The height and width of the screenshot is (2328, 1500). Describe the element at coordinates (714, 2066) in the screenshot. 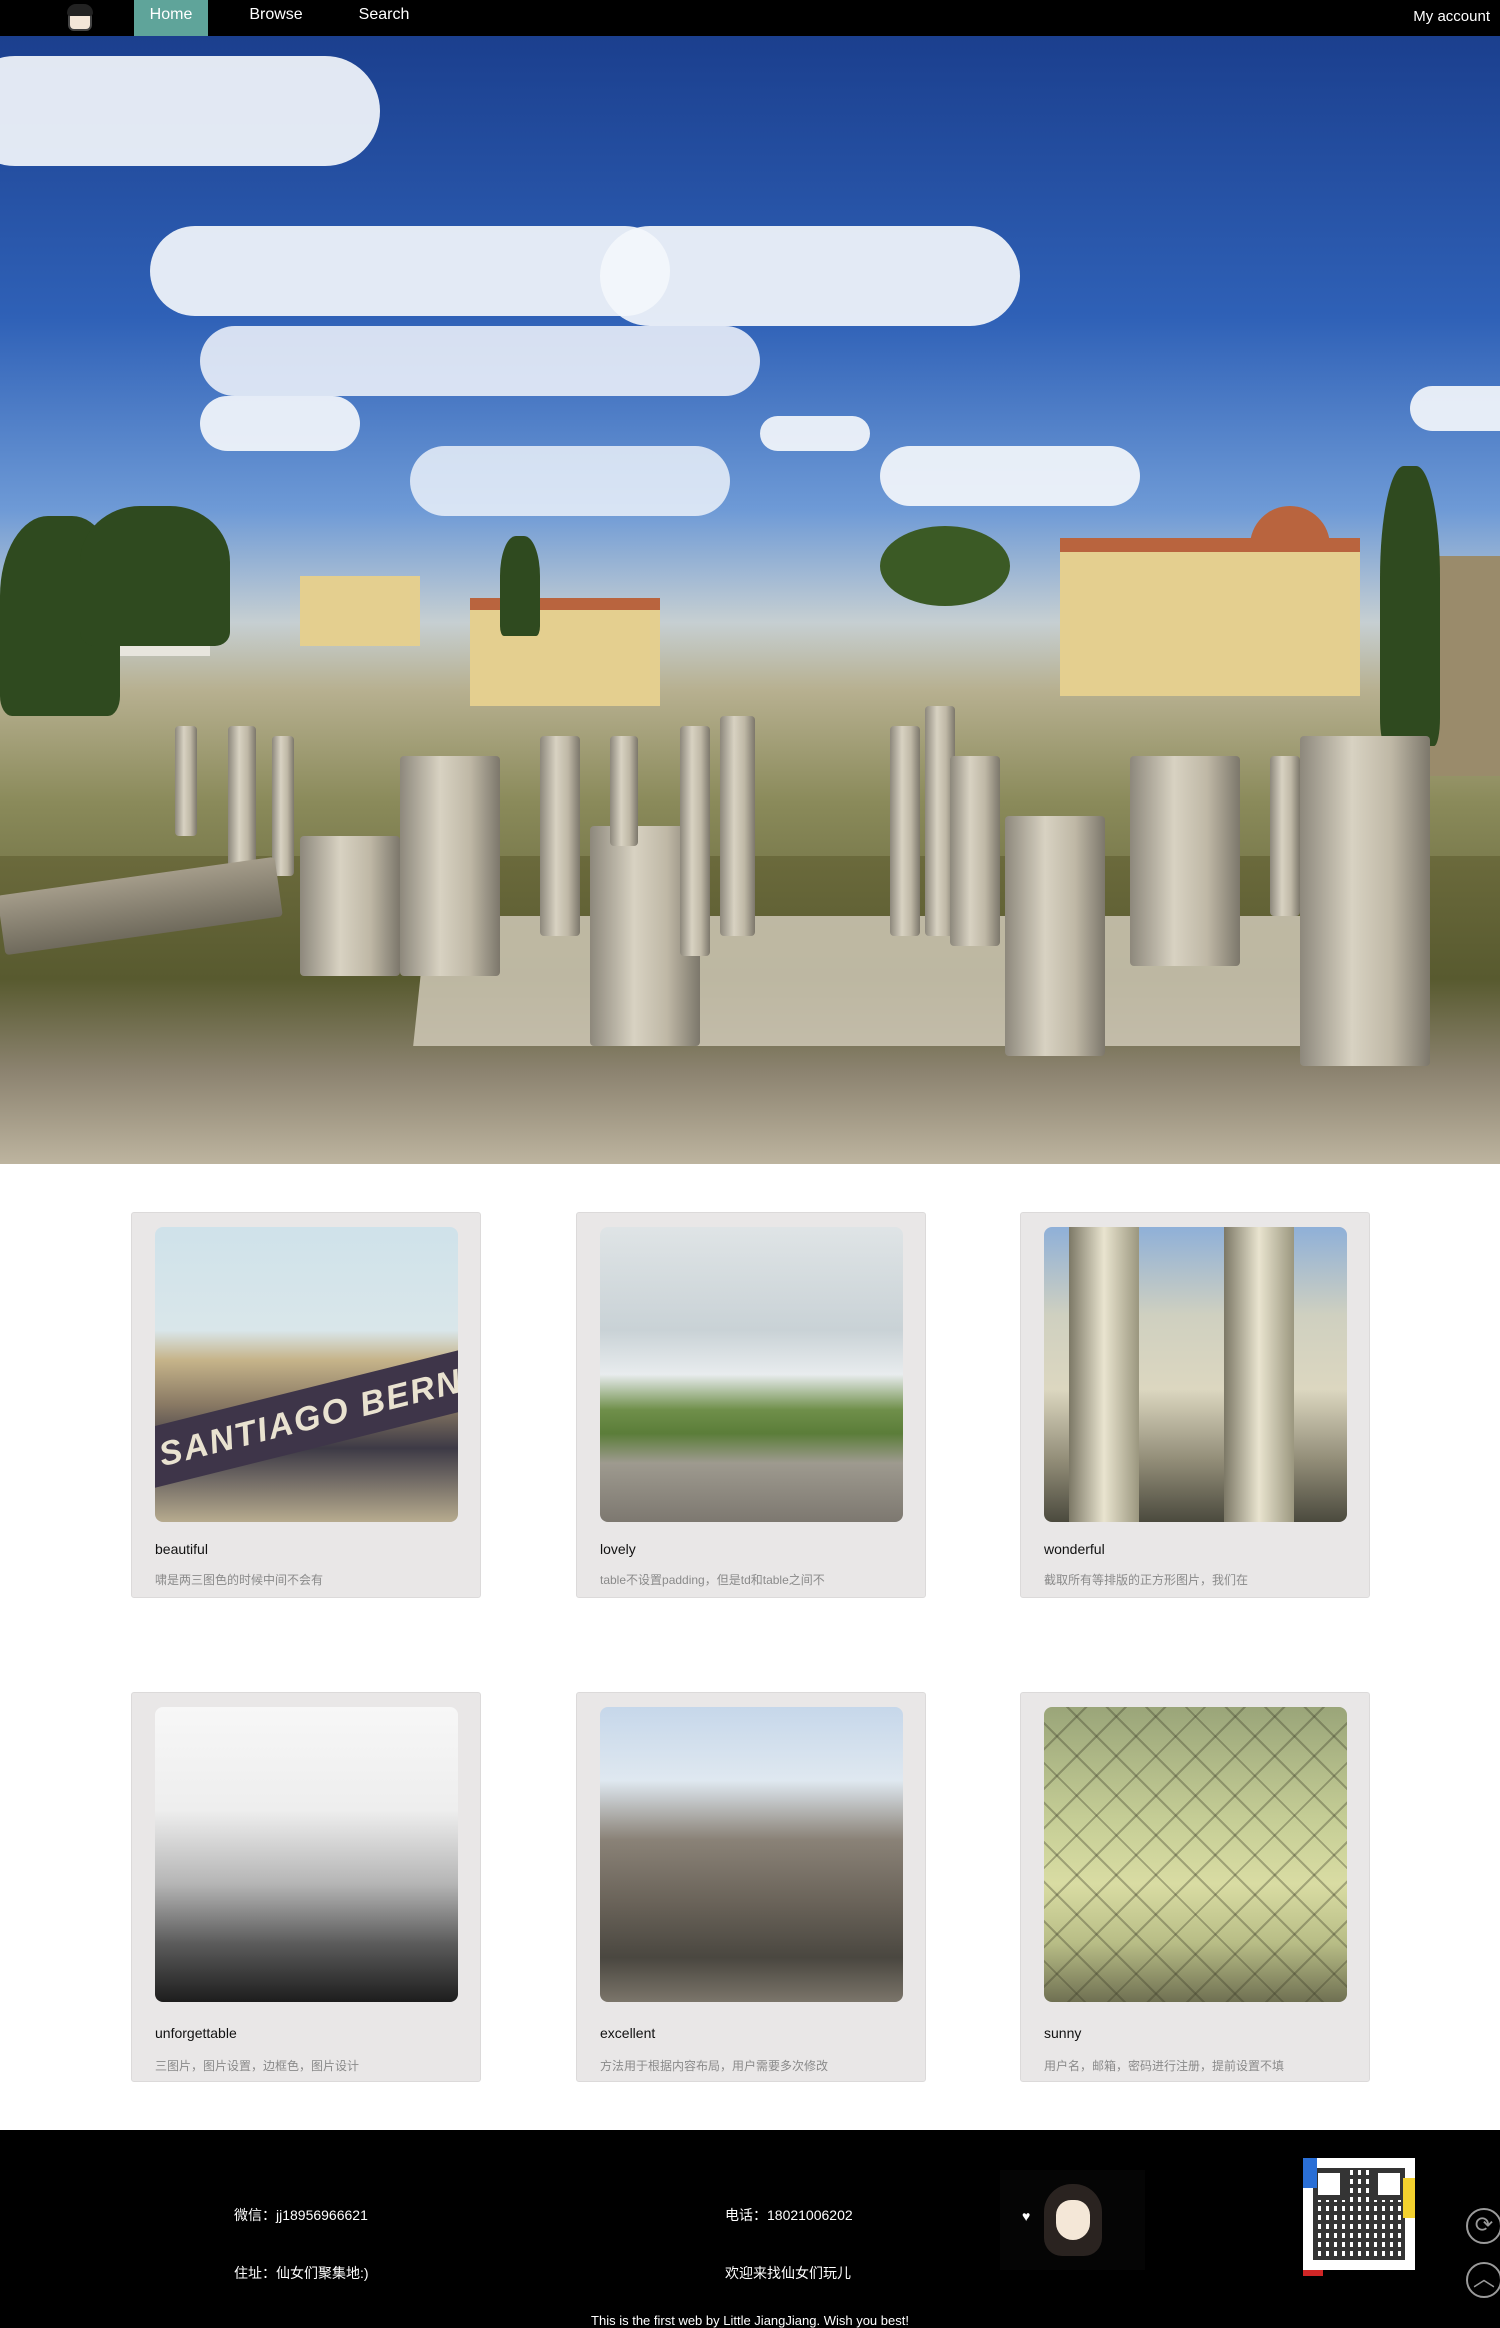

I see `card-description: 方法用于根据内容布局，用户需要多次修改` at that location.